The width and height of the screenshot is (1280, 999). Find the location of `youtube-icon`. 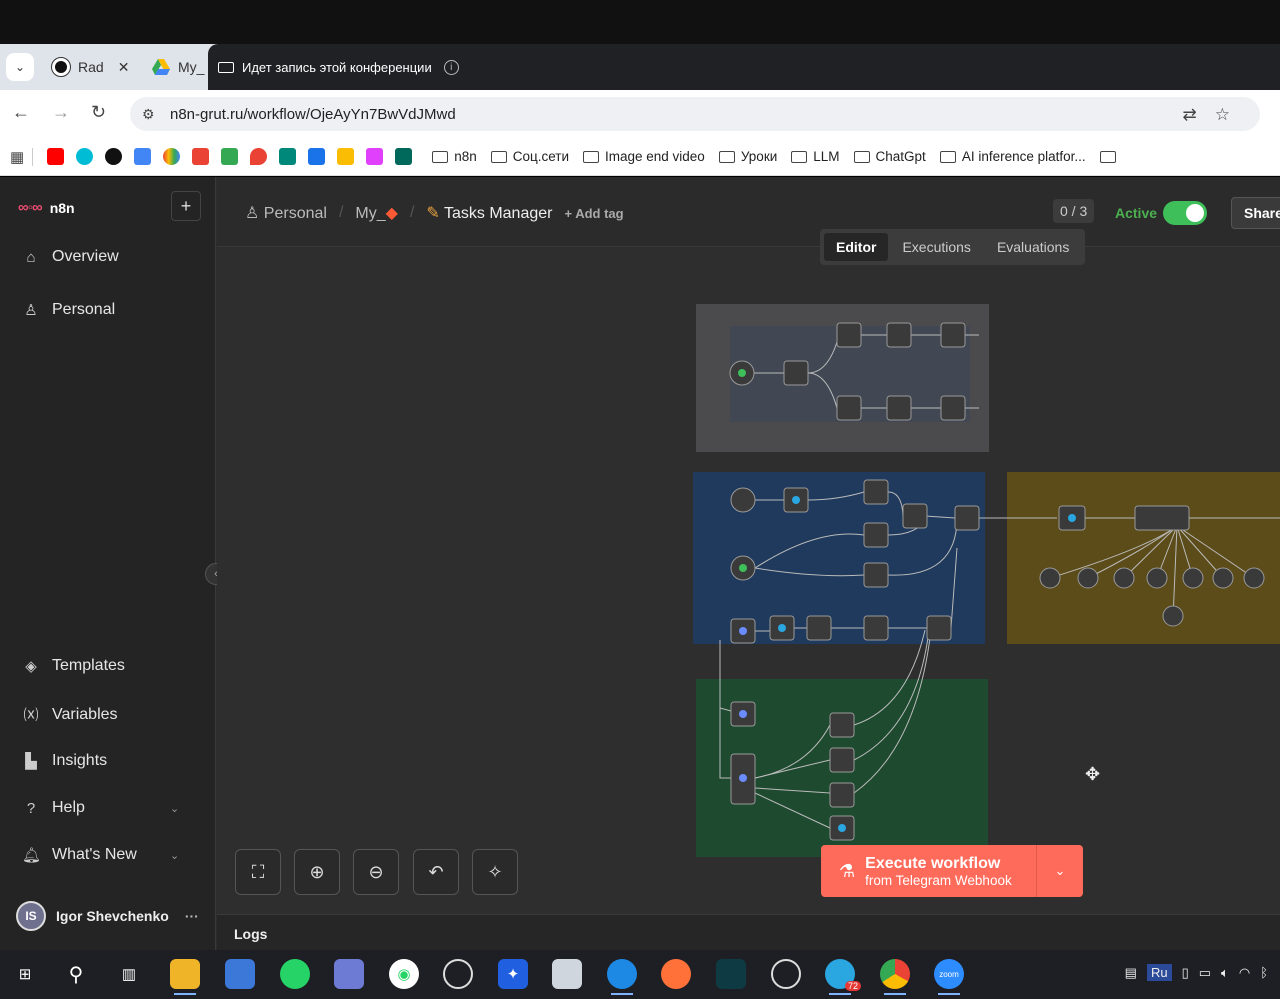

youtube-icon is located at coordinates (56, 156).